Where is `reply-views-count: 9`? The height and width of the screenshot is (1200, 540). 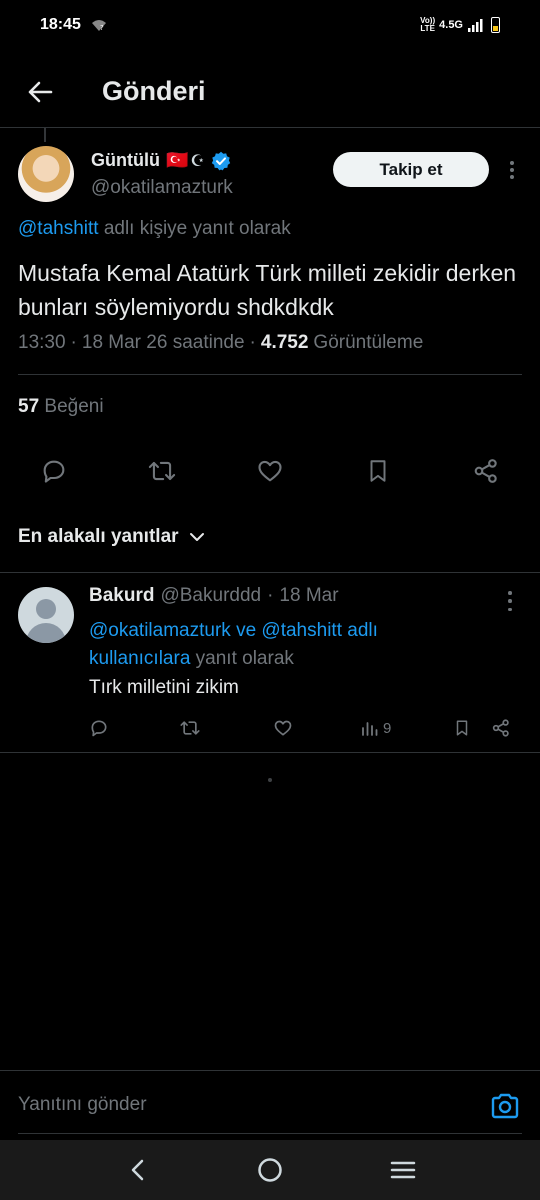 reply-views-count: 9 is located at coordinates (387, 728).